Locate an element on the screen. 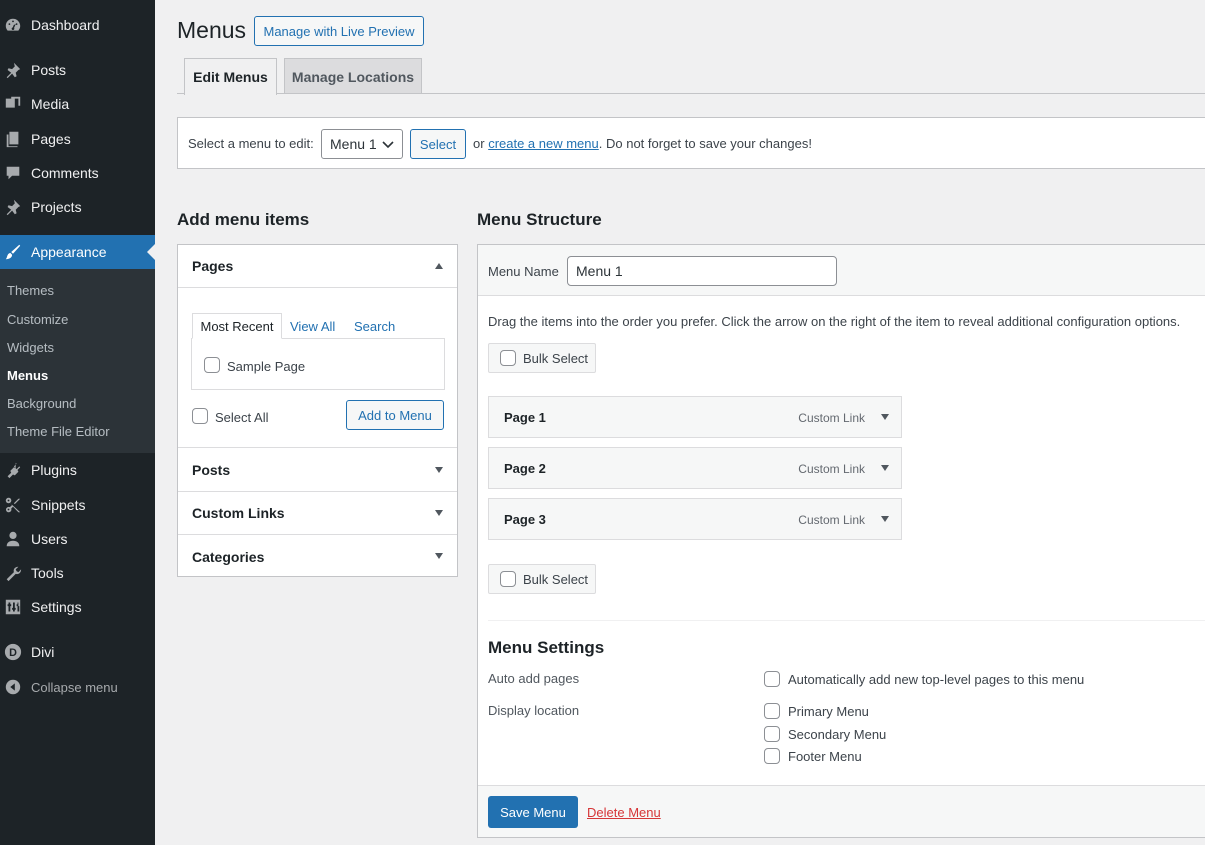  sidebar-label: Dashboard is located at coordinates (65, 25).